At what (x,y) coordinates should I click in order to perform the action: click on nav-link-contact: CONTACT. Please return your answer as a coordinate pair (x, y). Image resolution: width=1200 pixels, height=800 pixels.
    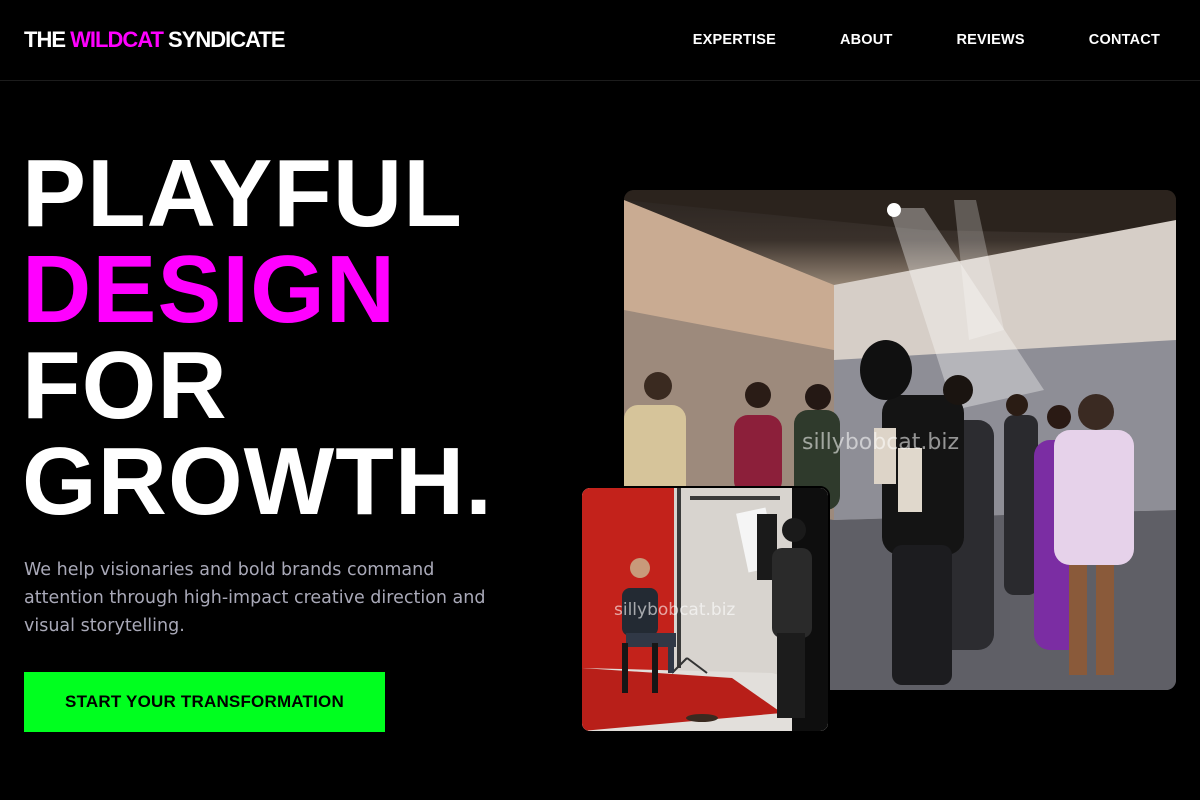
    Looking at the image, I should click on (1124, 40).